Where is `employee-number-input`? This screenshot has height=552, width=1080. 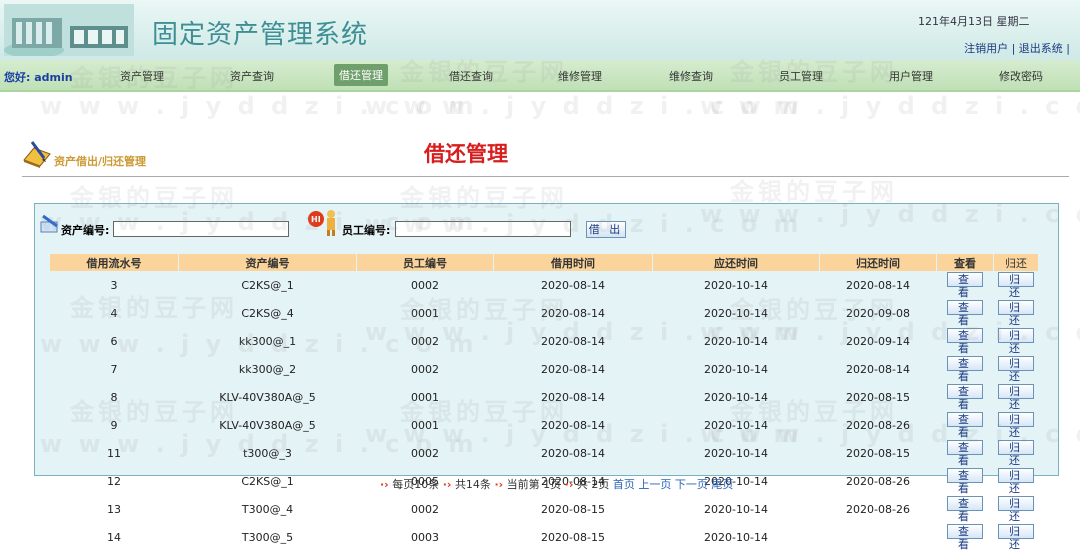
employee-number-input is located at coordinates (483, 229).